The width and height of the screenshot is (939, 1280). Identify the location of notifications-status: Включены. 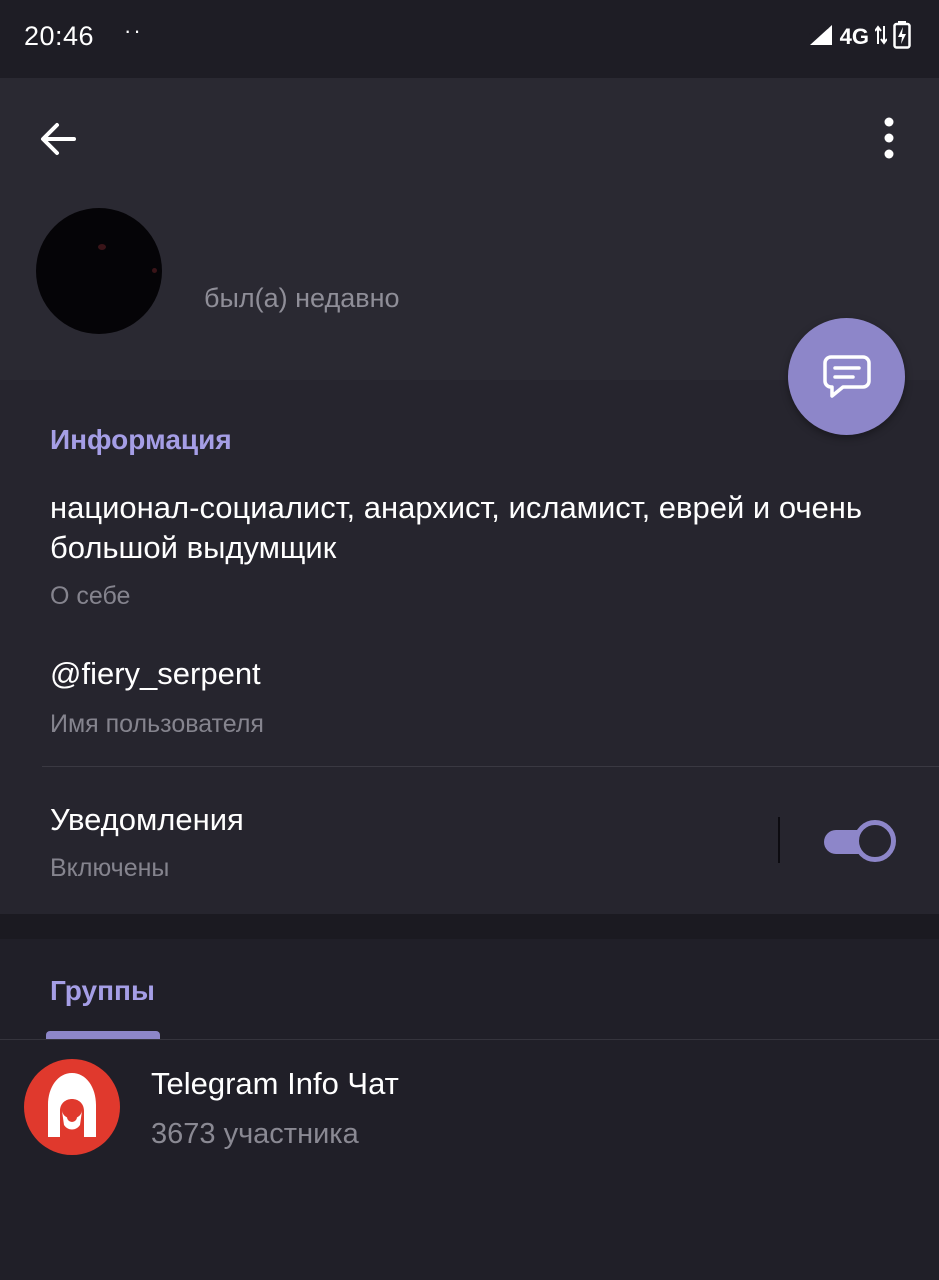
(110, 868).